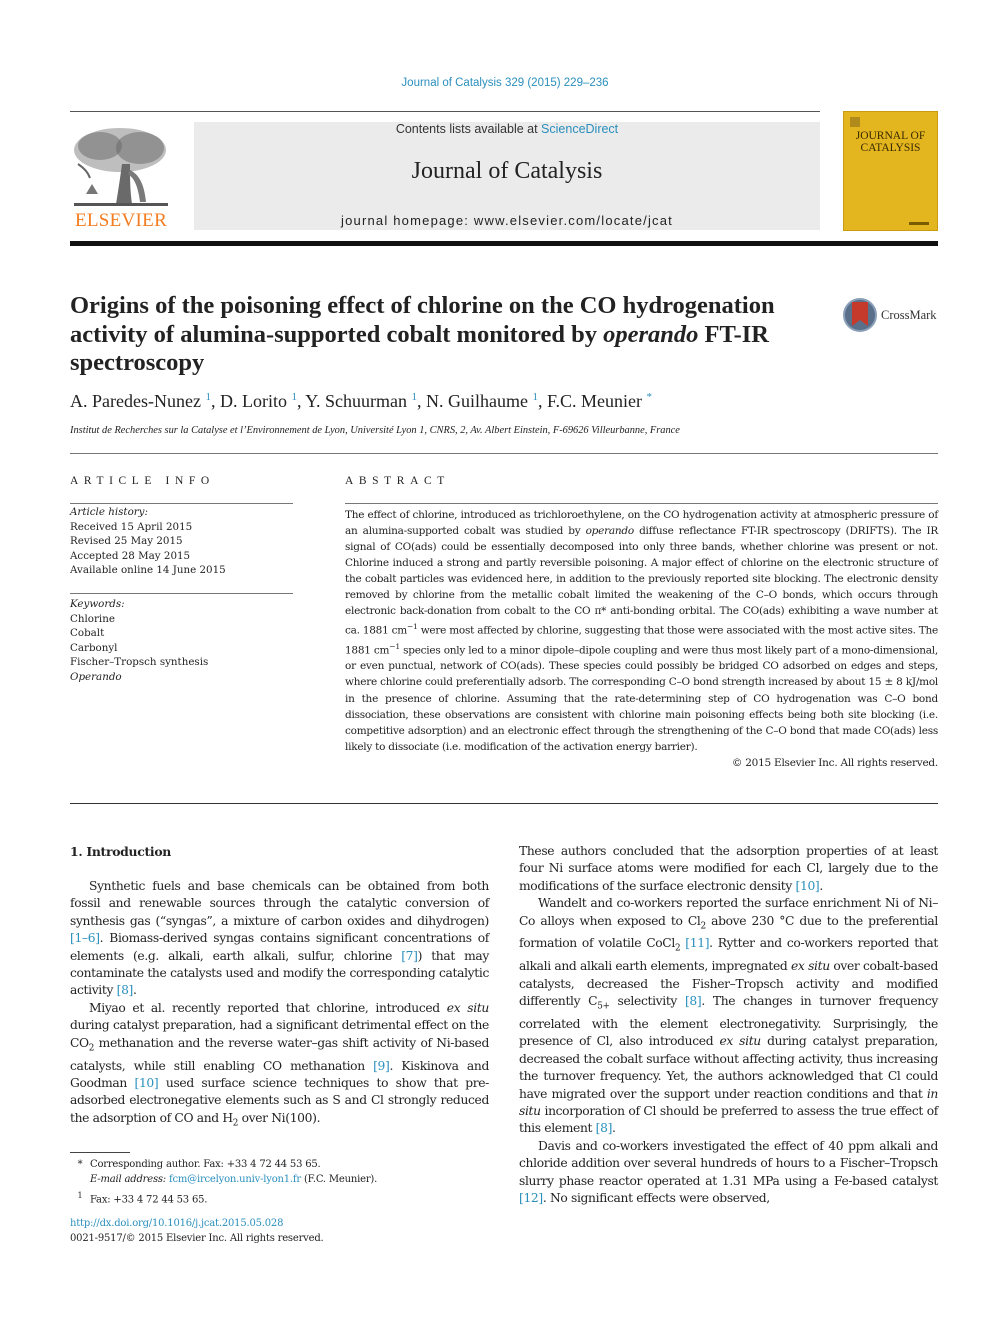  What do you see at coordinates (130, 555) in the screenshot?
I see `history-accepted: Accepted 28 May 2015` at bounding box center [130, 555].